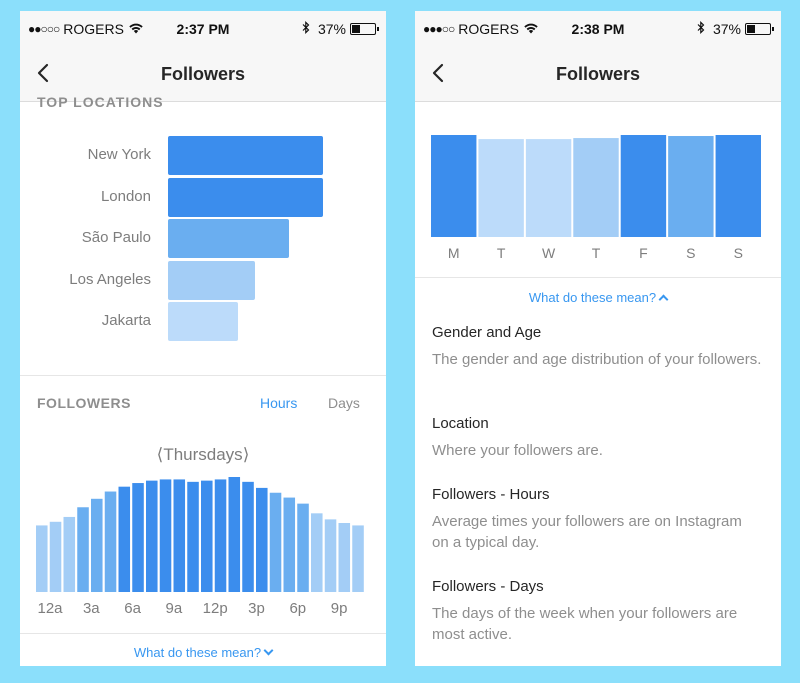 Image resolution: width=800 pixels, height=683 pixels. I want to click on day-axis-labels: MTWTFSS, so click(597, 255).